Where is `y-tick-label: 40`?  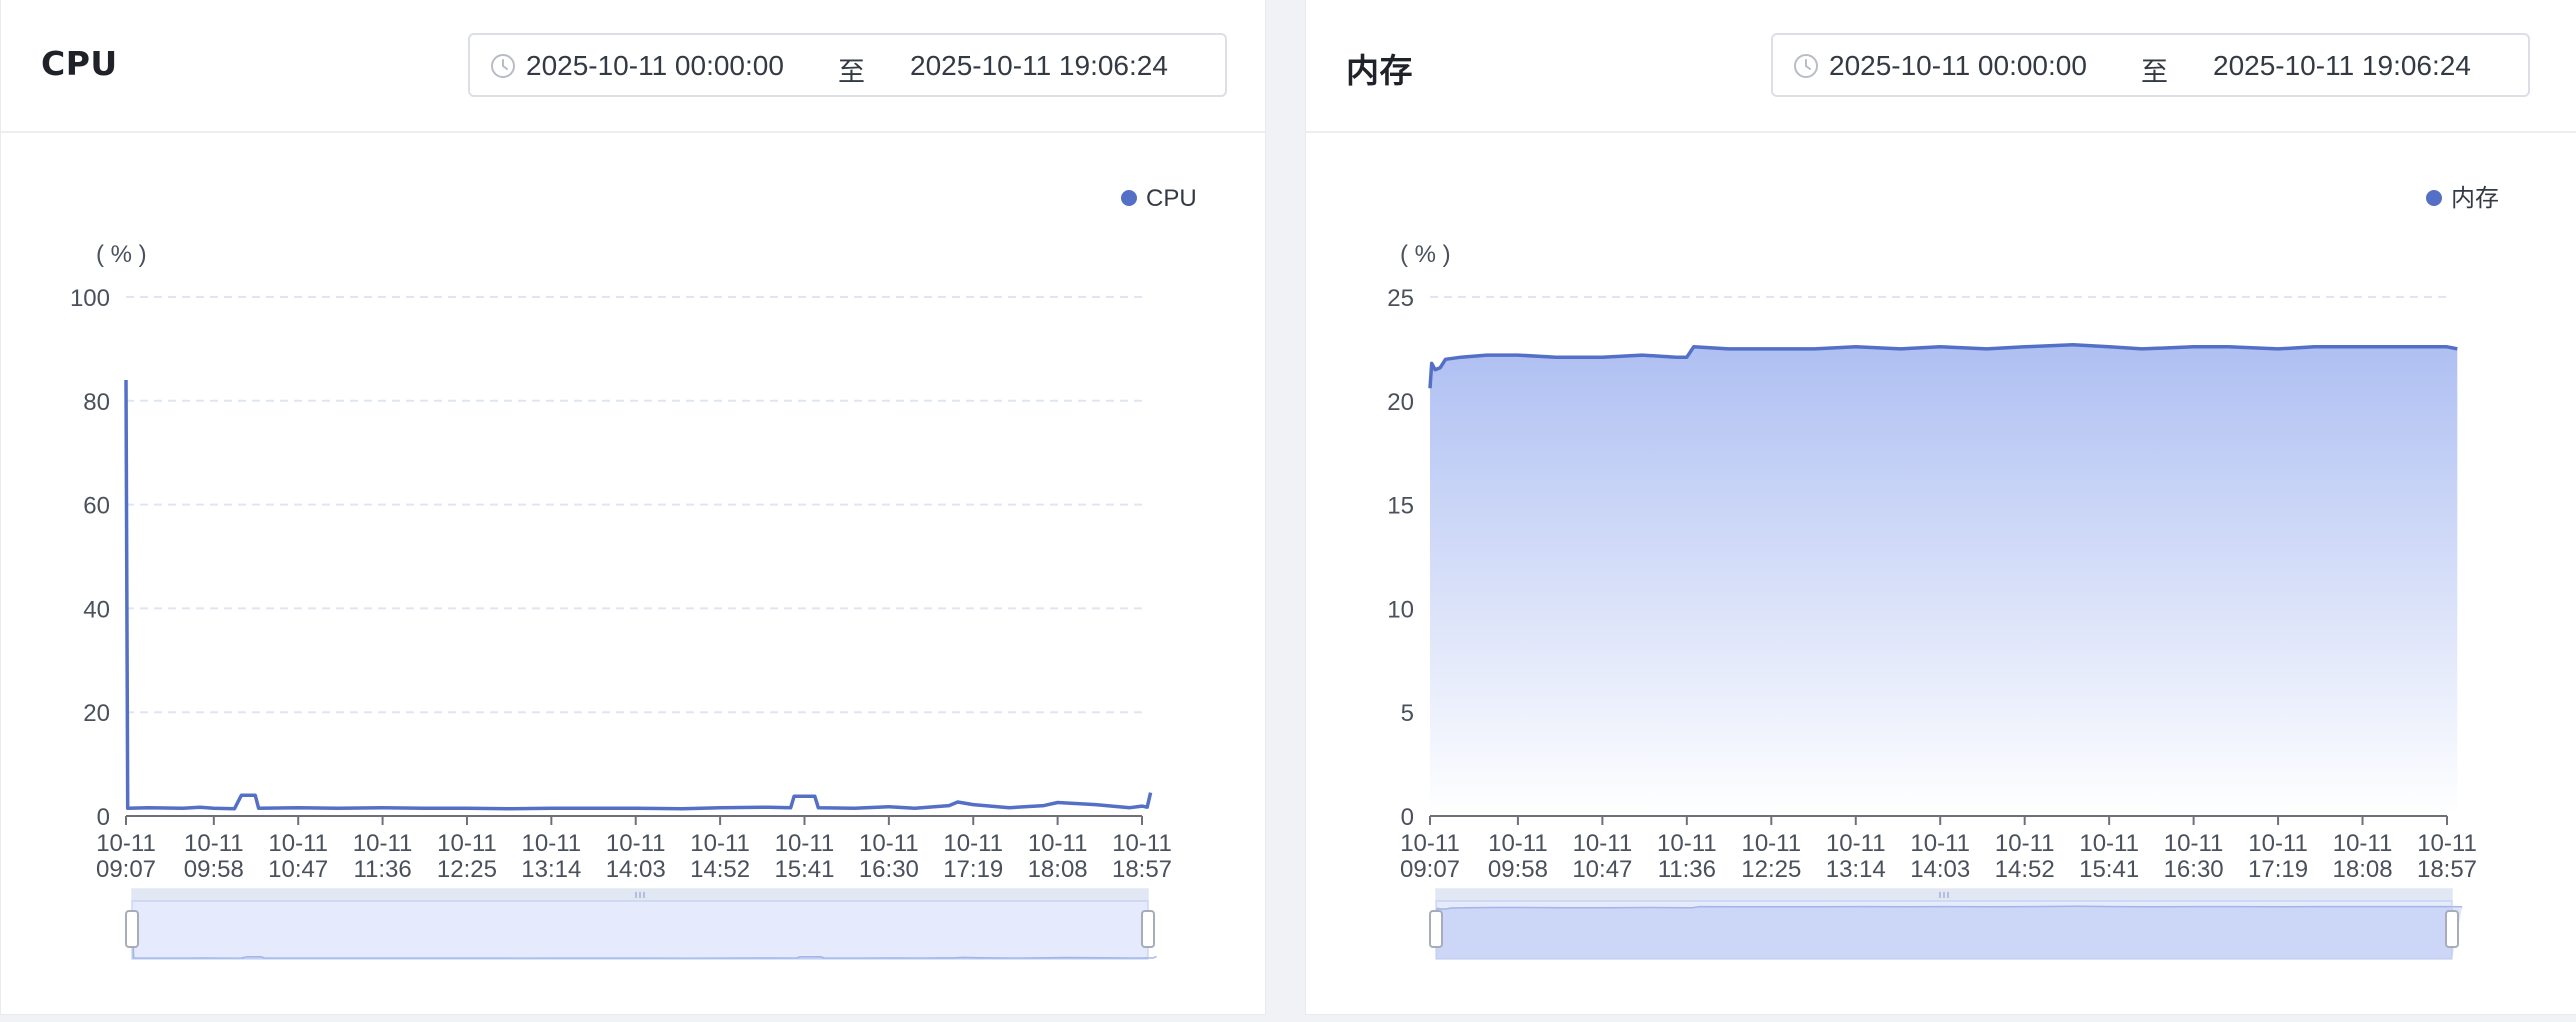
y-tick-label: 40 is located at coordinates (96, 609).